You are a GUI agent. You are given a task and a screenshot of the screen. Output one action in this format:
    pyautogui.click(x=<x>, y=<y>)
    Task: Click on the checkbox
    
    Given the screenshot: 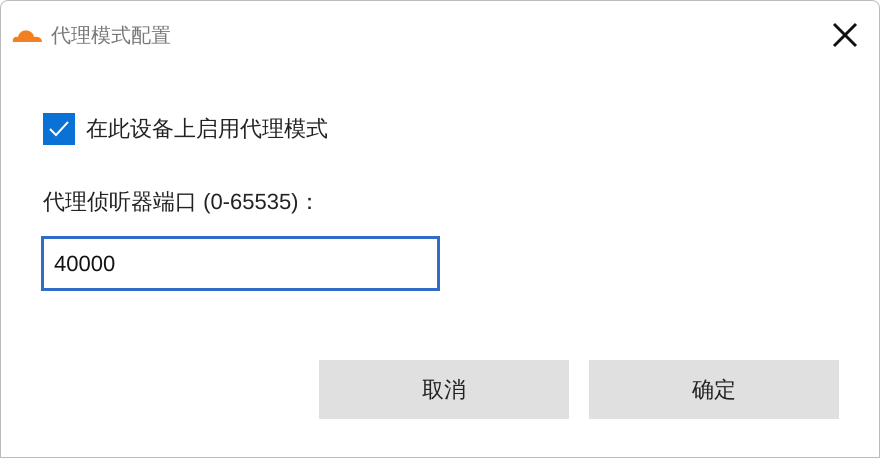 What is the action you would take?
    pyautogui.click(x=59, y=129)
    